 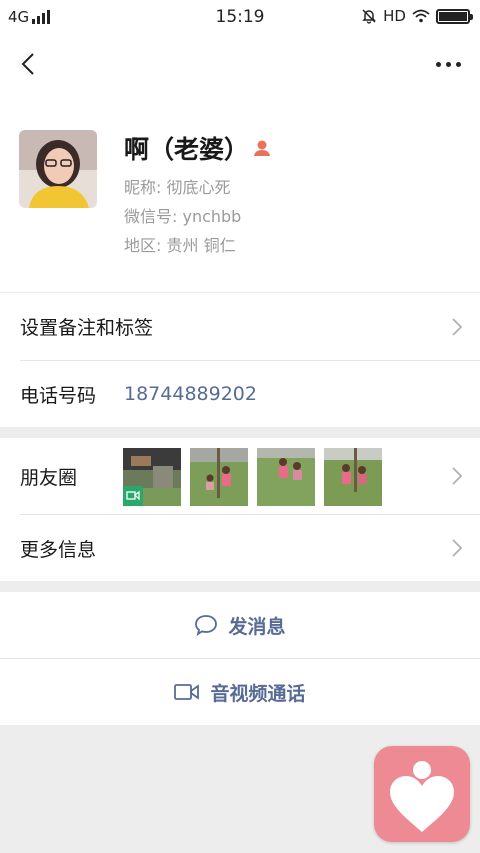 What do you see at coordinates (49, 477) in the screenshot?
I see `moments-label: 朋友圈` at bounding box center [49, 477].